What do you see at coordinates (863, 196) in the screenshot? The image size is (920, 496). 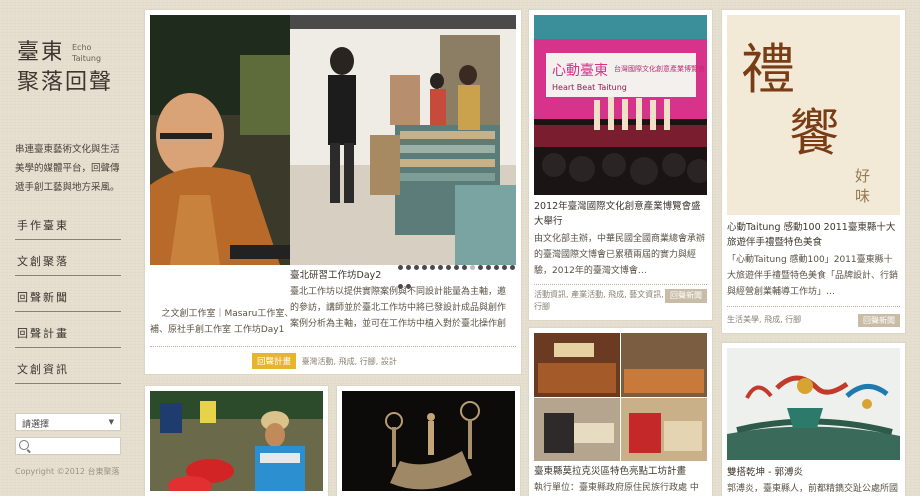 I see `calligraphy-char-4: 味` at bounding box center [863, 196].